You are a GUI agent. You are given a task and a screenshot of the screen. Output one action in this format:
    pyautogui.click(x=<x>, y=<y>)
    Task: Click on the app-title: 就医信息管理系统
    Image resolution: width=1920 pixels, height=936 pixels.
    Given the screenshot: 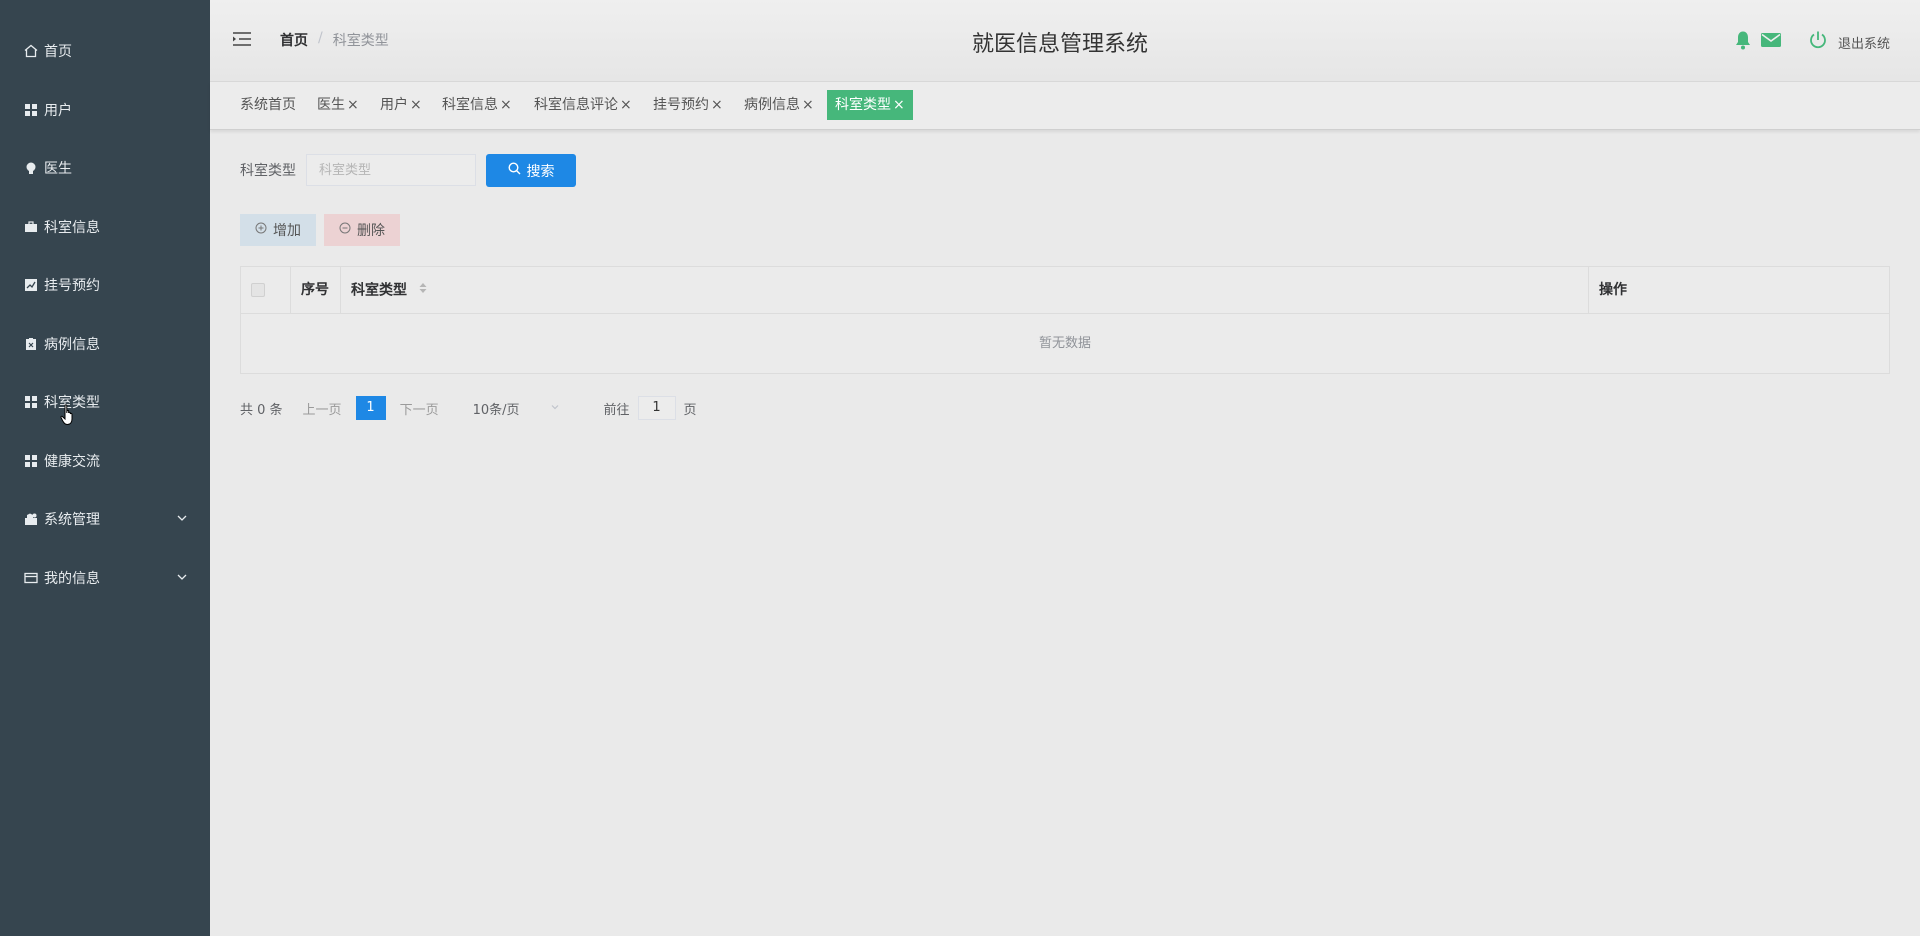 What is the action you would take?
    pyautogui.click(x=1059, y=44)
    